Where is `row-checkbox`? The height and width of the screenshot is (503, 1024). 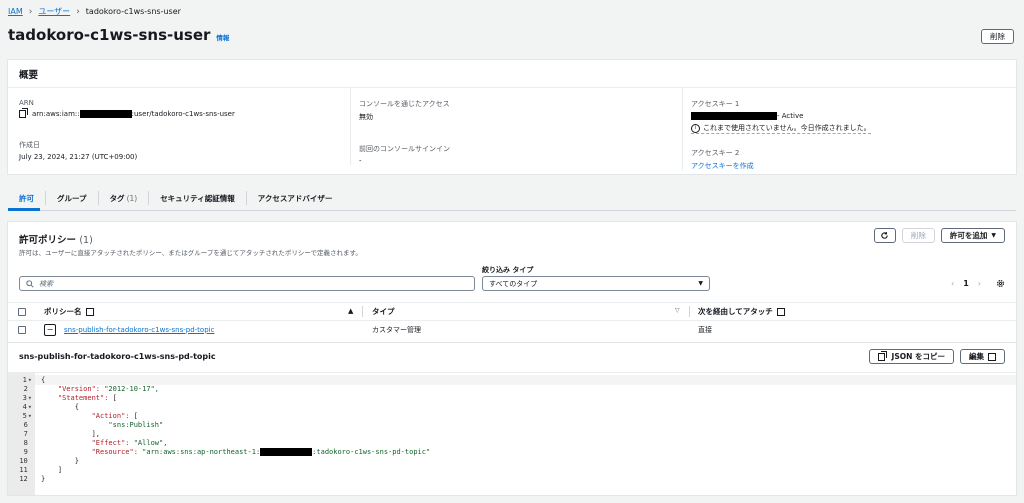
row-checkbox is located at coordinates (22, 330).